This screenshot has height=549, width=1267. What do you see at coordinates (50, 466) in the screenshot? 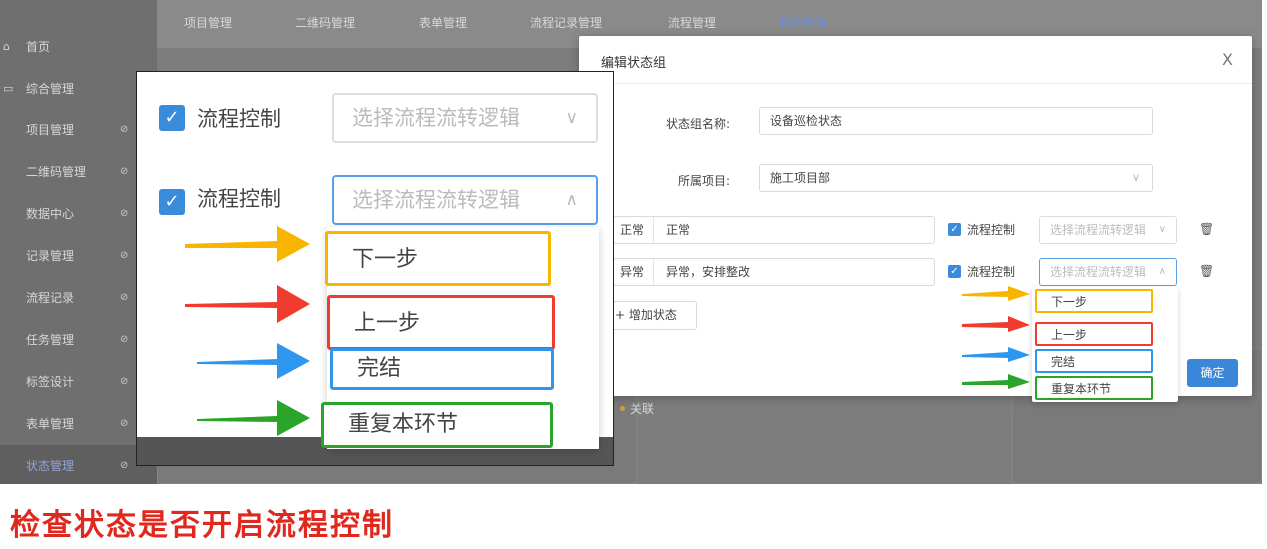
I see `sidebar-item-label: 状态管理` at bounding box center [50, 466].